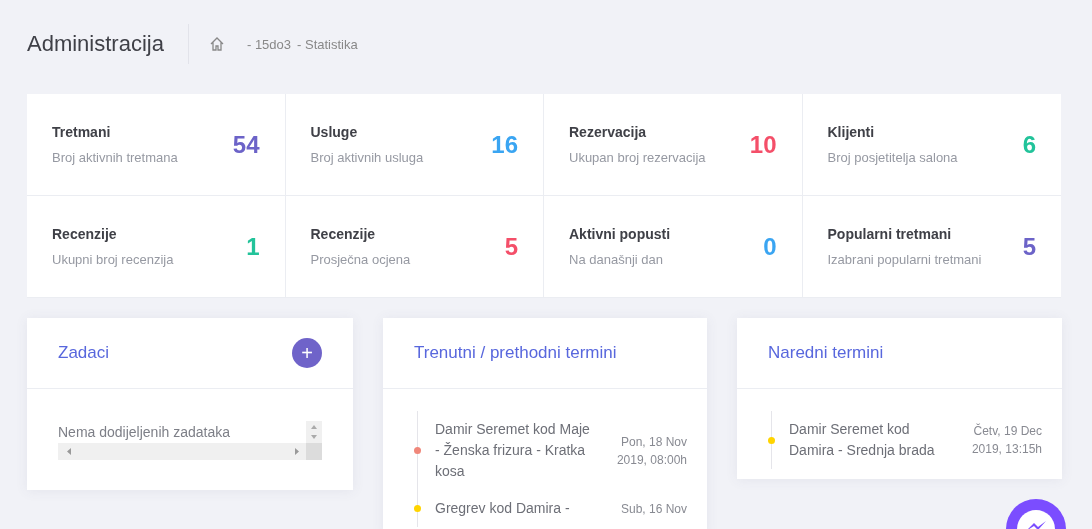 This screenshot has height=529, width=1092. I want to click on stat-title: Usluge, so click(334, 132).